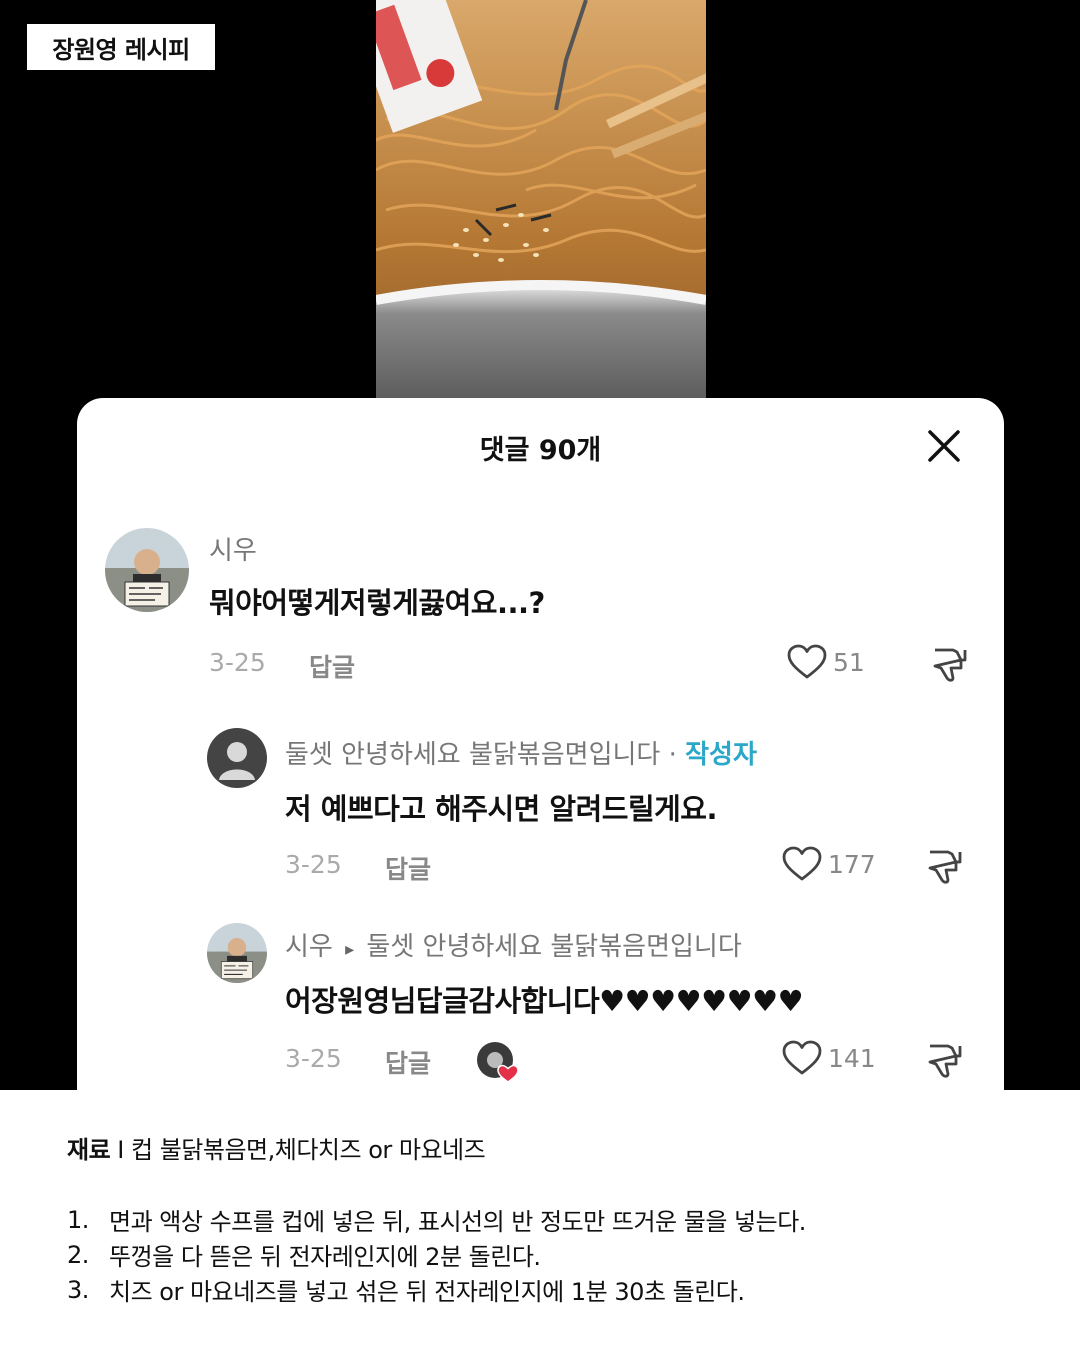  Describe the element at coordinates (121, 1150) in the screenshot. I see `ingredients-separator: I` at that location.